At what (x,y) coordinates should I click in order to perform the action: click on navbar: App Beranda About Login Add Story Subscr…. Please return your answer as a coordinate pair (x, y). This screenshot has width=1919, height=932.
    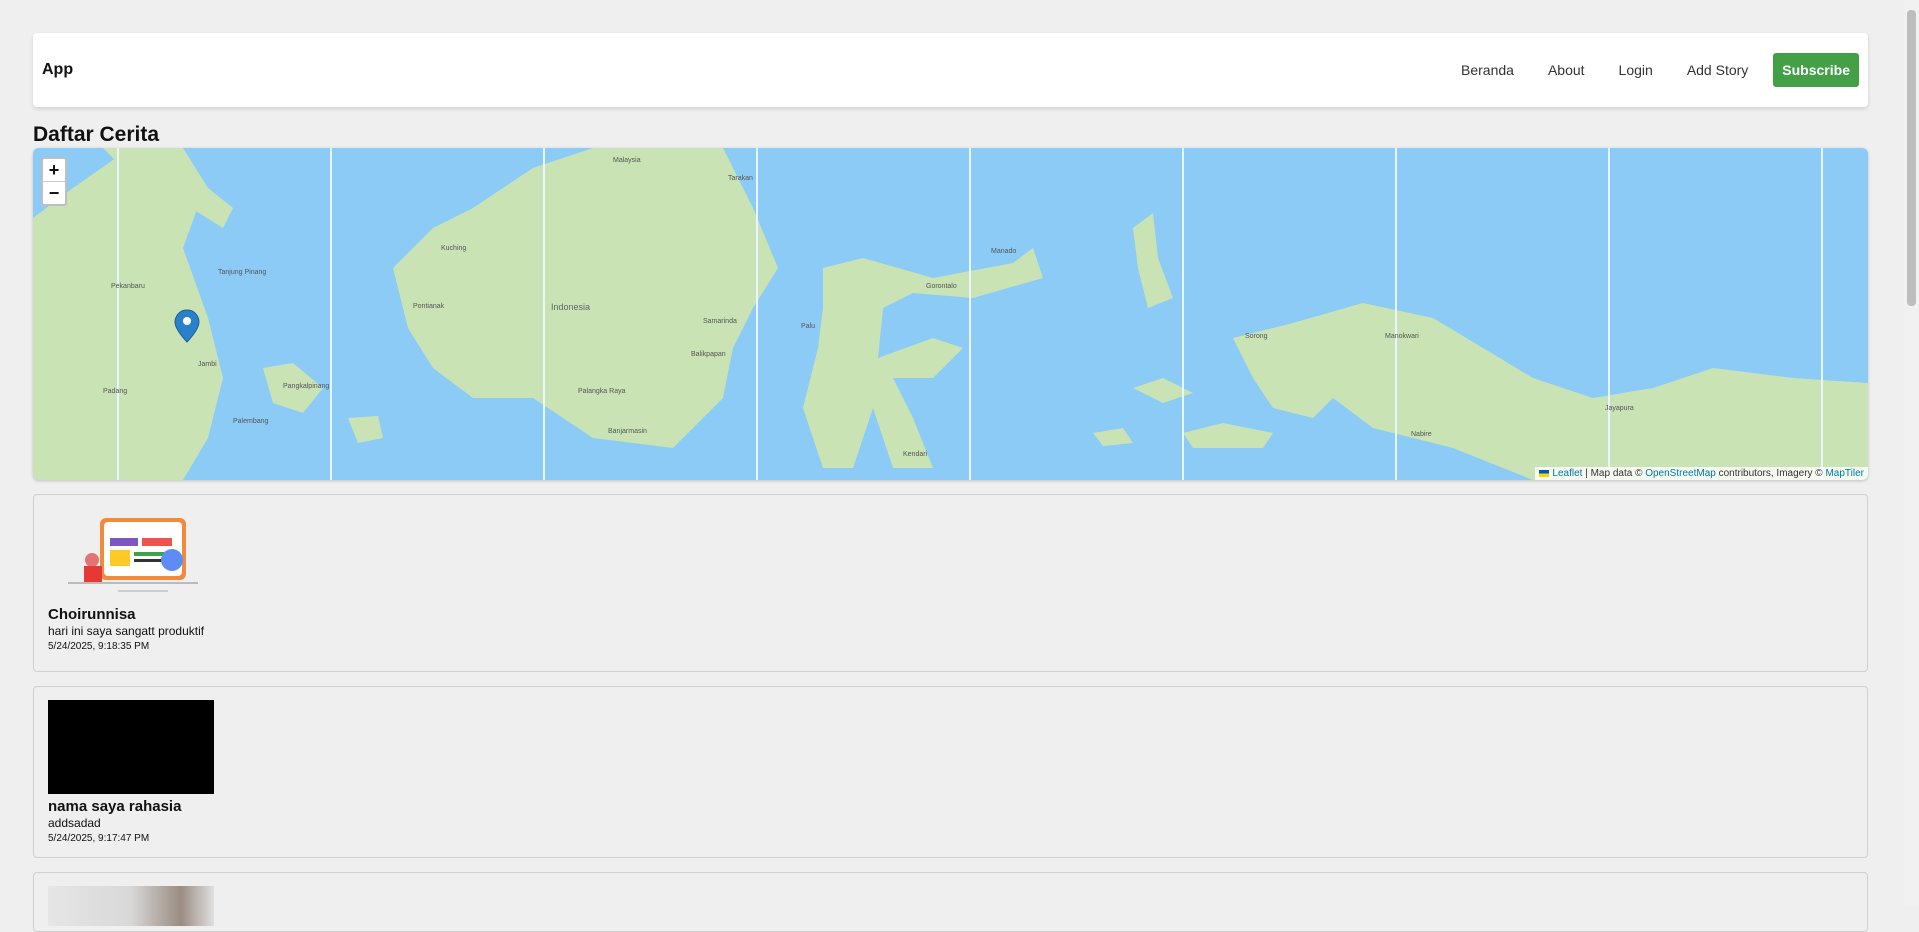
    Looking at the image, I should click on (950, 70).